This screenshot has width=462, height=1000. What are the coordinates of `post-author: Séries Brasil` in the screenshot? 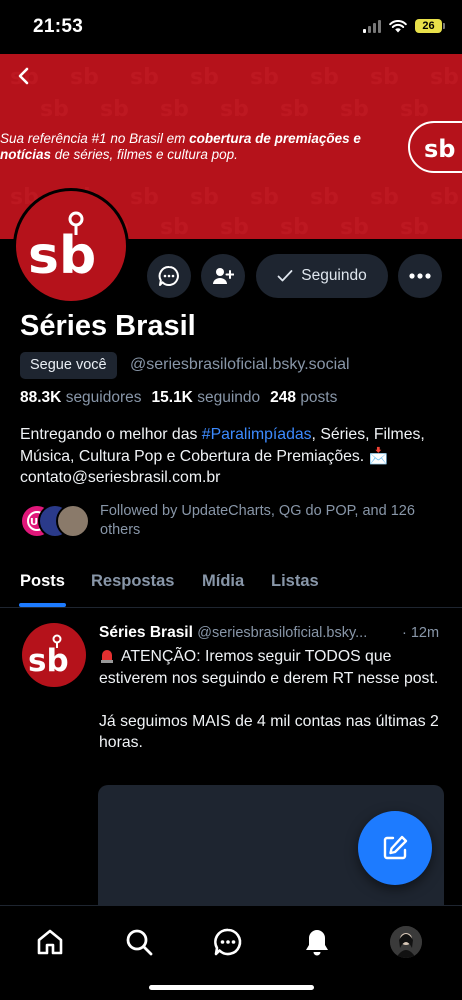 It's located at (146, 632).